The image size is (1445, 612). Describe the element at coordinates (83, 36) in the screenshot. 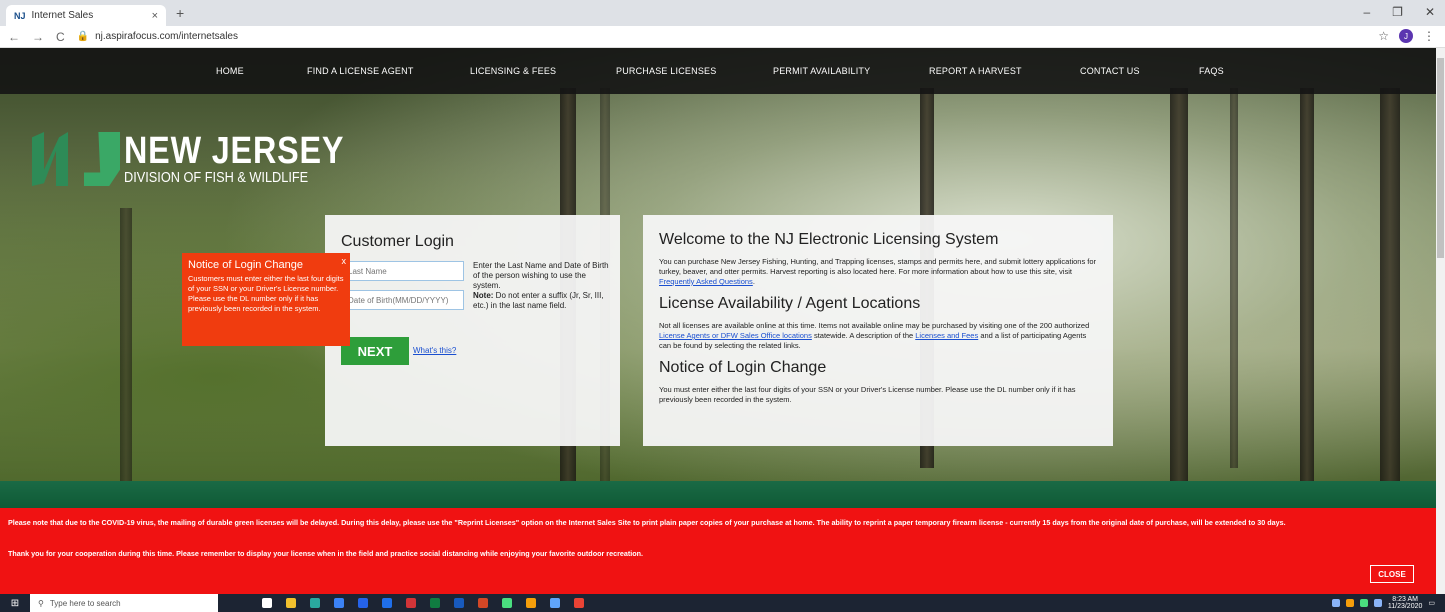

I see `lock-icon: 🔒` at that location.